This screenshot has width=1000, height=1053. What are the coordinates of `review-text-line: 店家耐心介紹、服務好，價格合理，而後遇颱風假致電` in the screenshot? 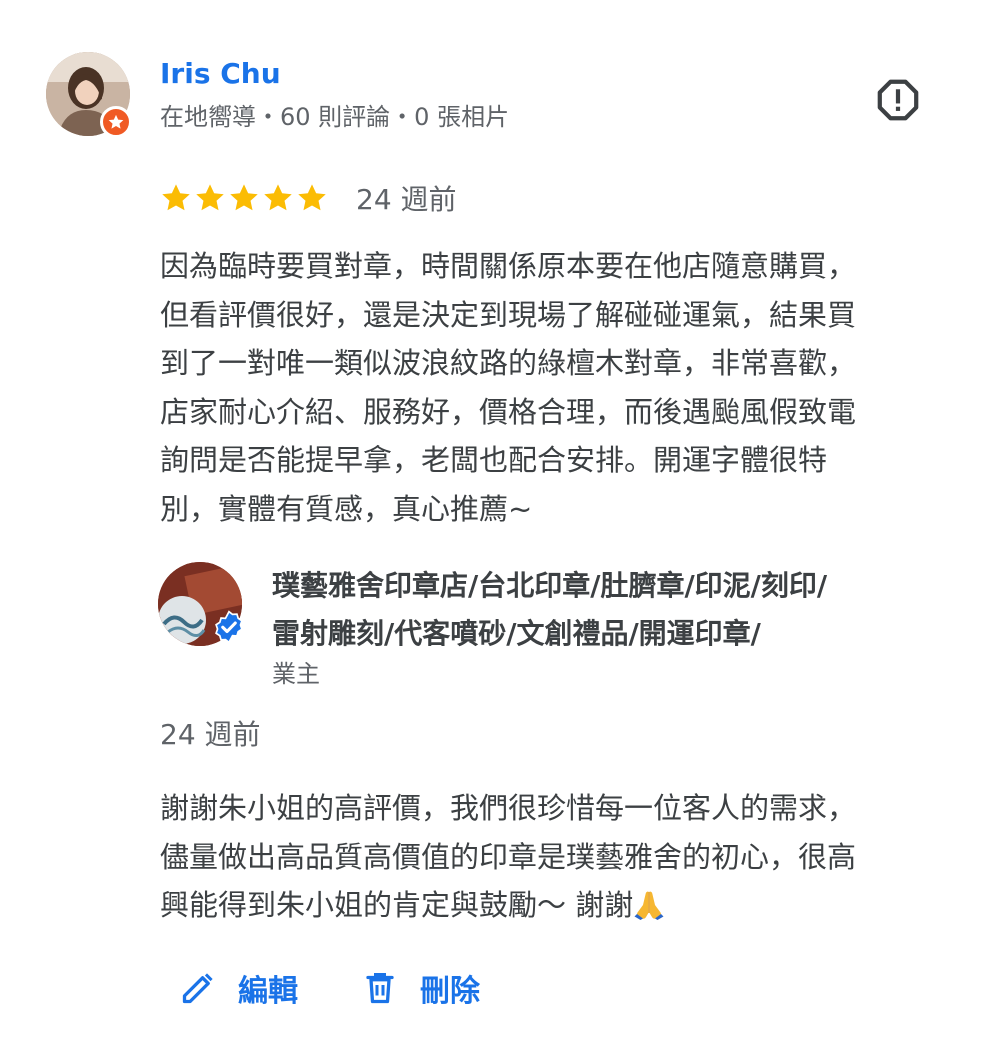 It's located at (508, 411).